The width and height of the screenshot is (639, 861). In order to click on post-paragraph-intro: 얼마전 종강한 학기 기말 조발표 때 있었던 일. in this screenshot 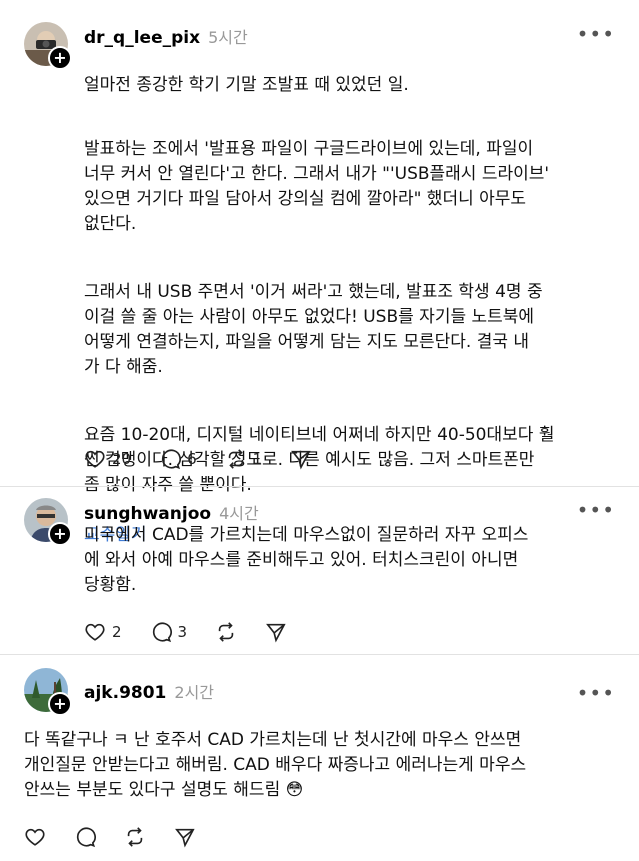, I will do `click(246, 85)`.